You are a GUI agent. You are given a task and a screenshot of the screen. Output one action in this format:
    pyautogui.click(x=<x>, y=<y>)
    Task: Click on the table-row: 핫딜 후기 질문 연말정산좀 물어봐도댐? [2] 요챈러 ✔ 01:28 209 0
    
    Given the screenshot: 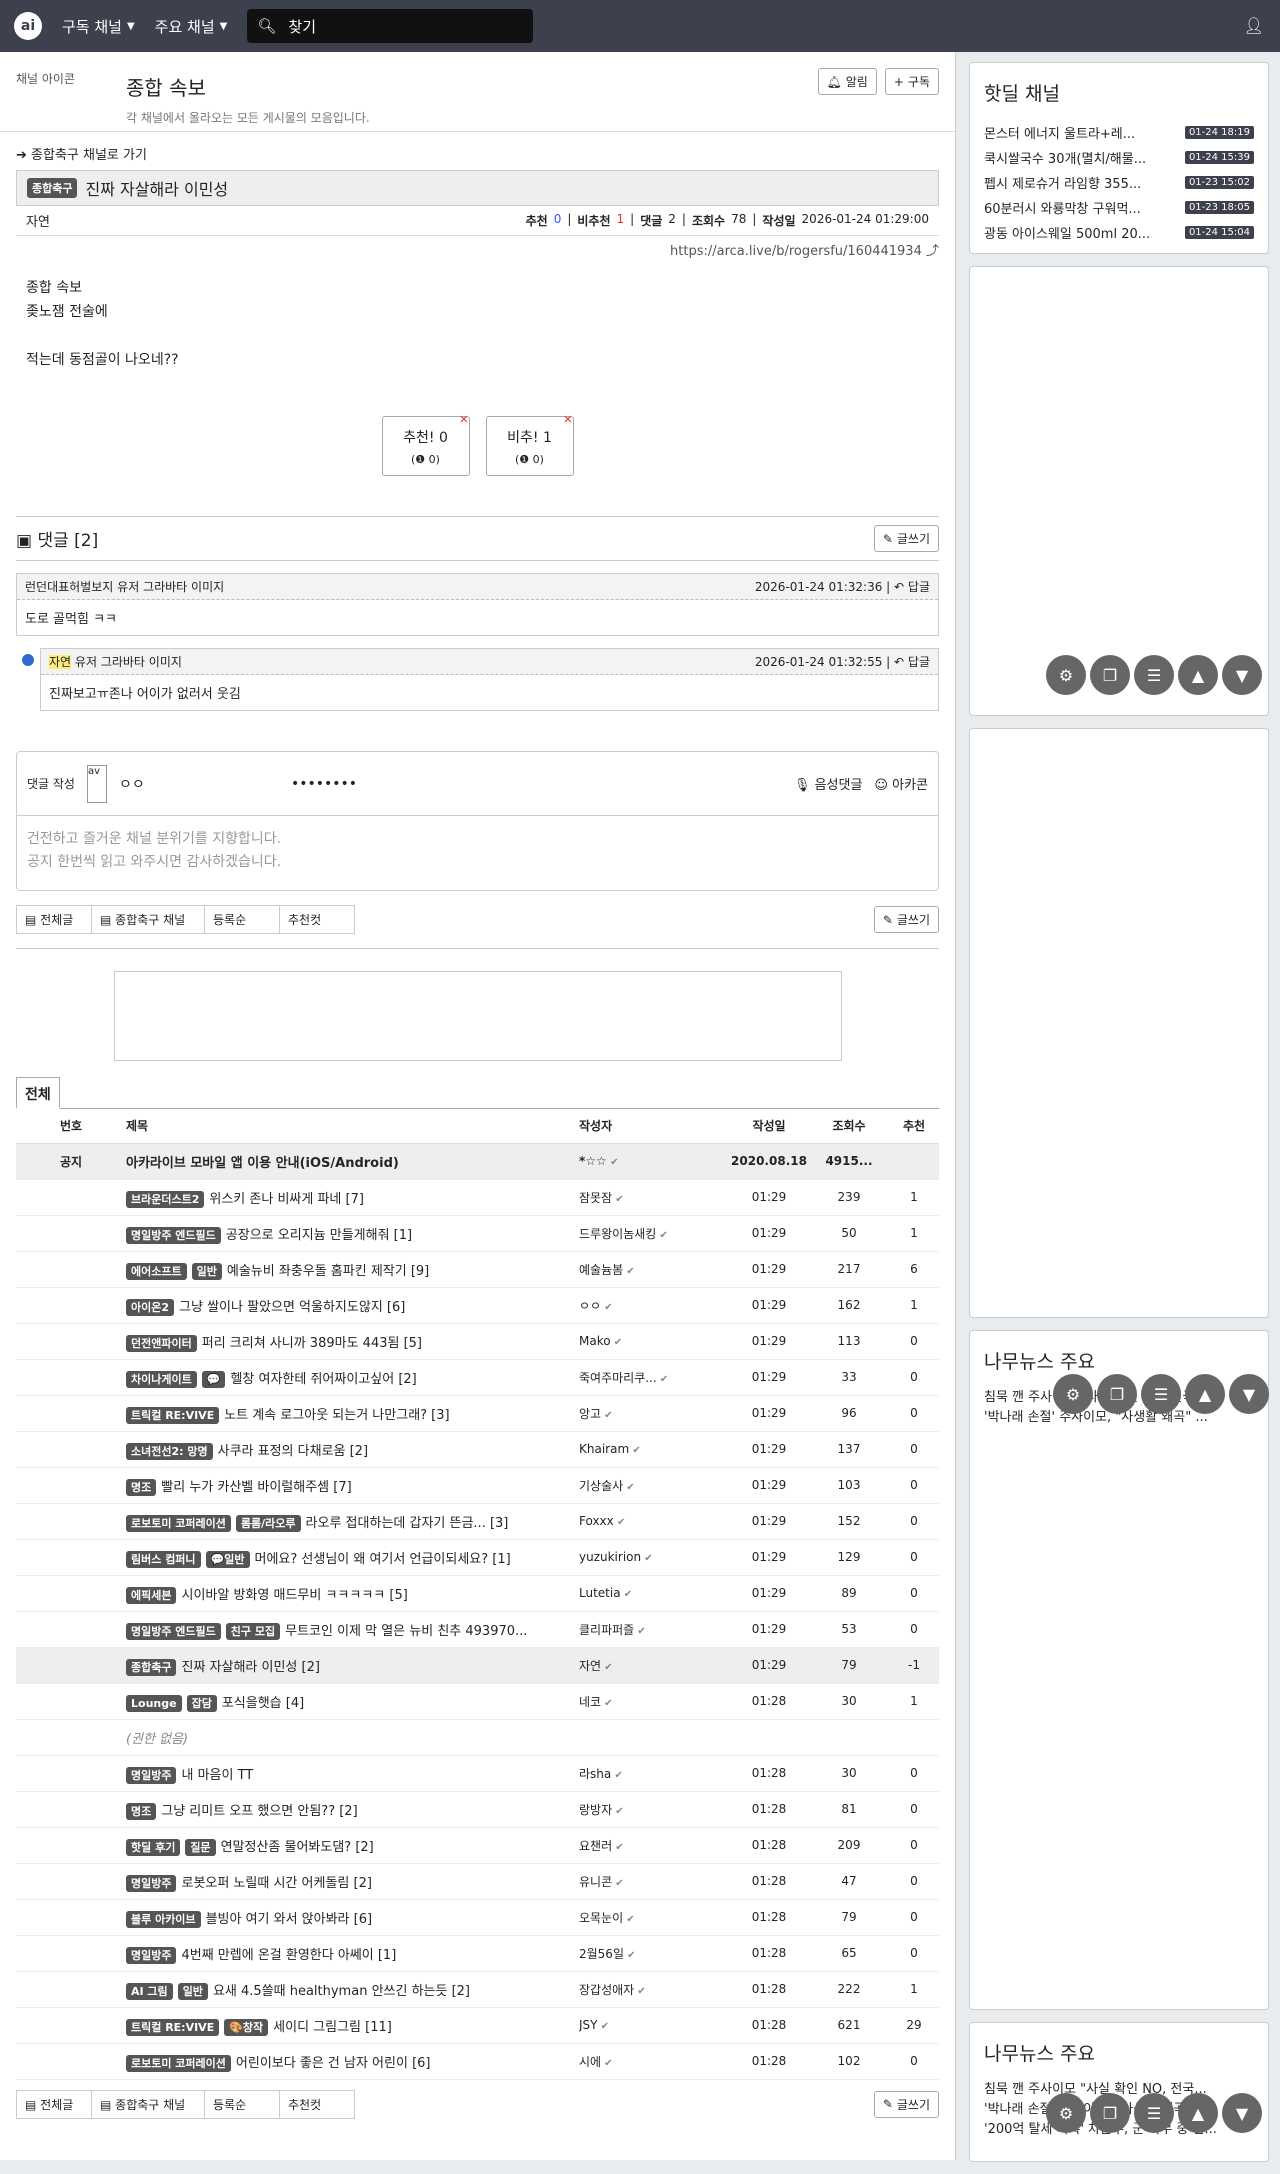 What is the action you would take?
    pyautogui.click(x=477, y=1845)
    